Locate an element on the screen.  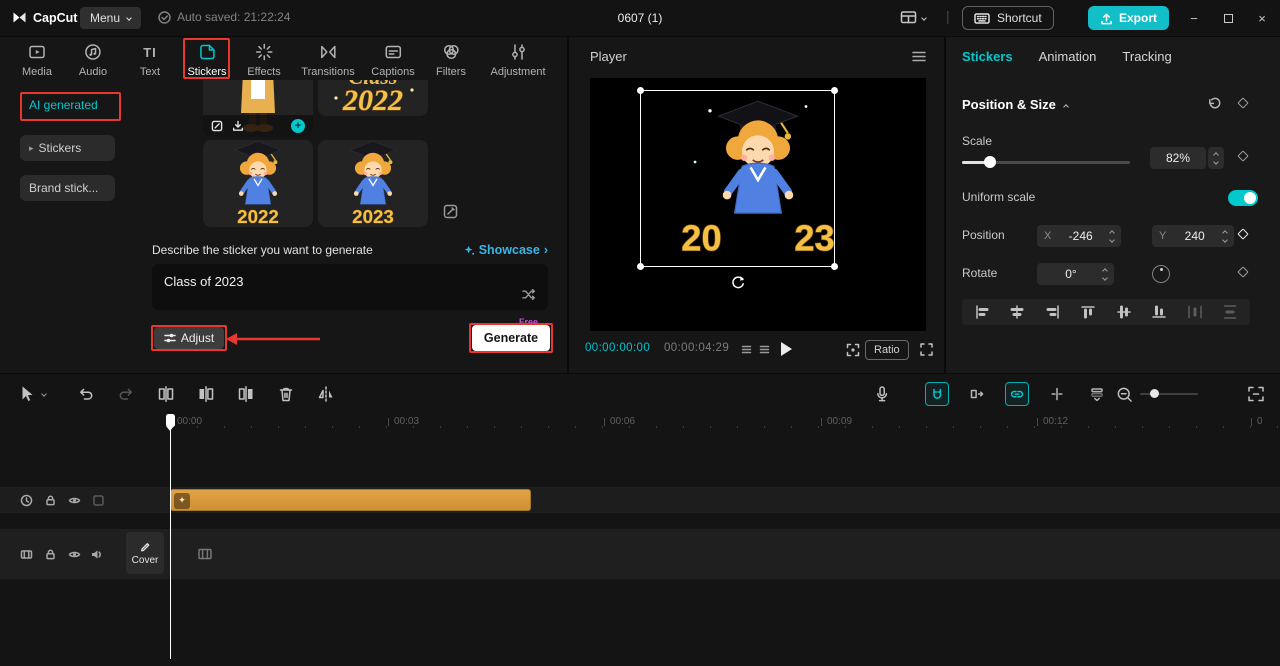
video-preview: 20 23 is located at coordinates (758, 204).